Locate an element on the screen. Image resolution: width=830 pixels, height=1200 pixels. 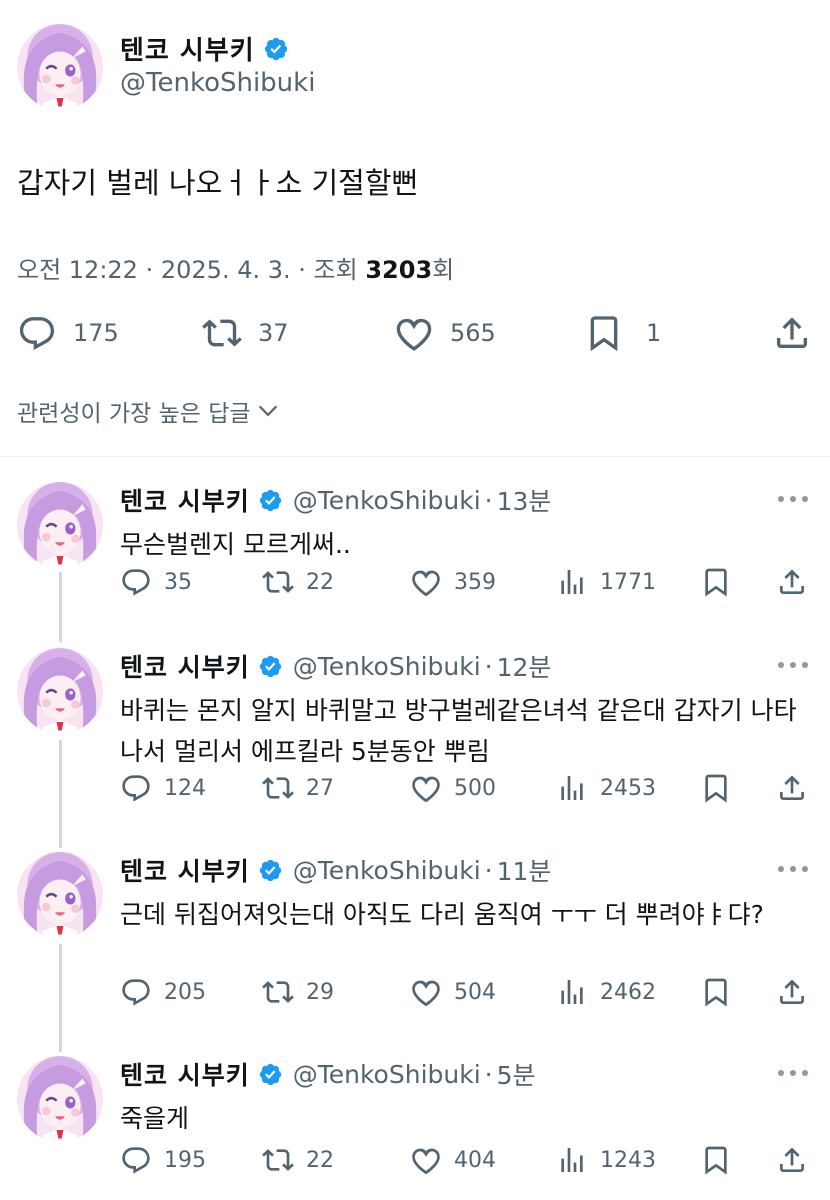
like-button: 500 is located at coordinates (453, 788).